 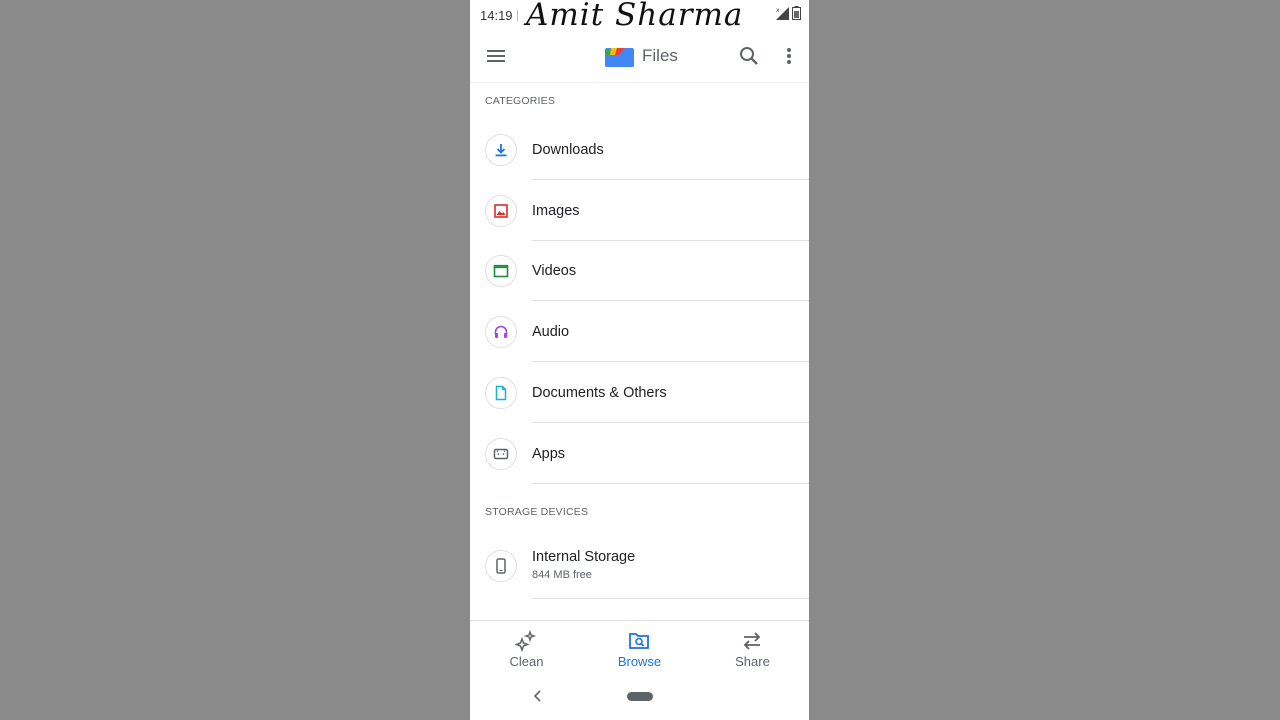 What do you see at coordinates (639, 211) in the screenshot?
I see `category-images: Images` at bounding box center [639, 211].